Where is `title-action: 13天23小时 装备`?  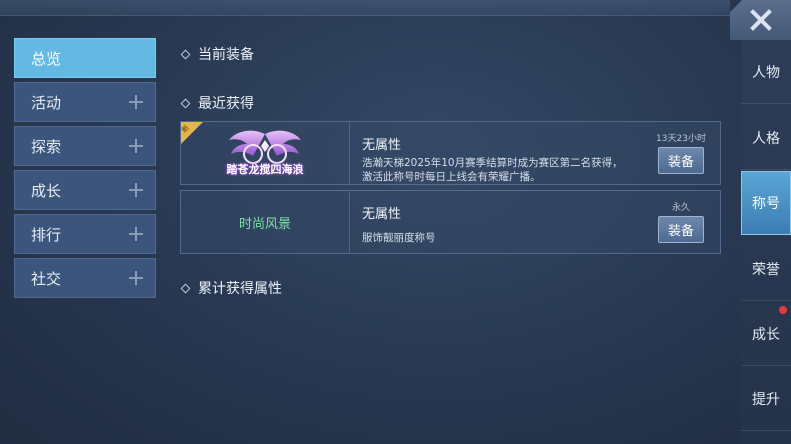
title-action: 13天23小时 装备 is located at coordinates (681, 153).